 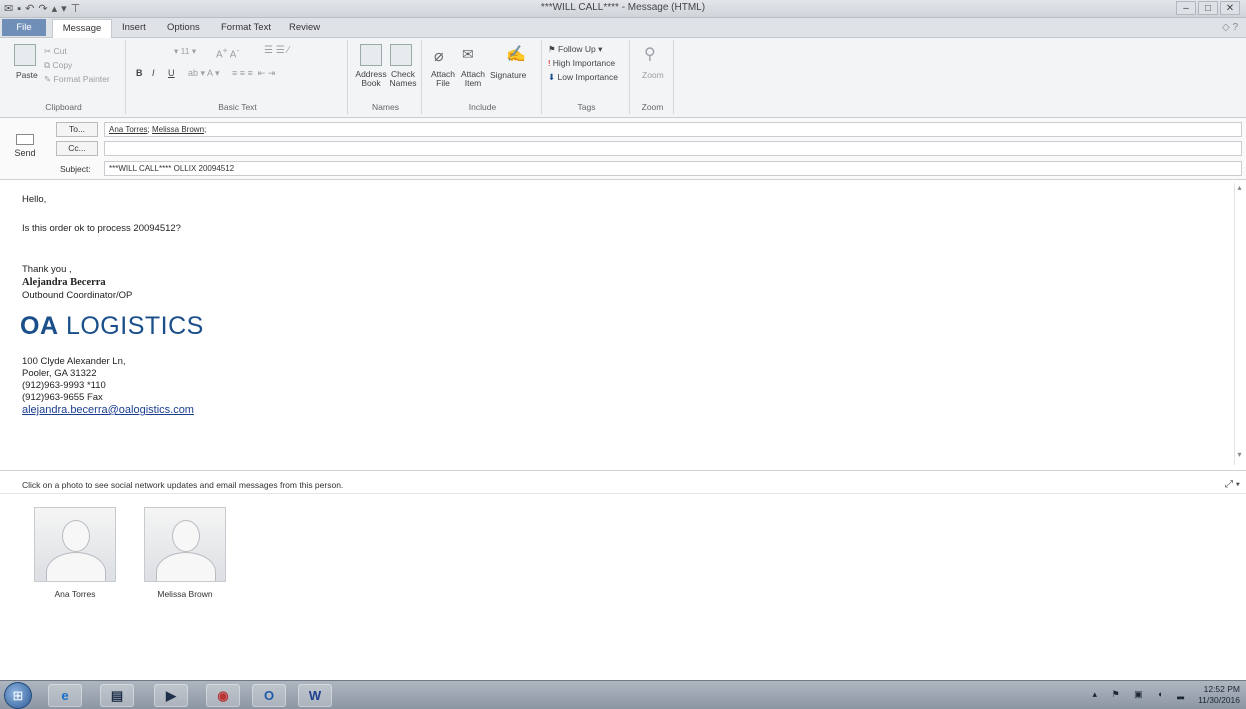 I want to click on names-group-label: Names, so click(x=385, y=107).